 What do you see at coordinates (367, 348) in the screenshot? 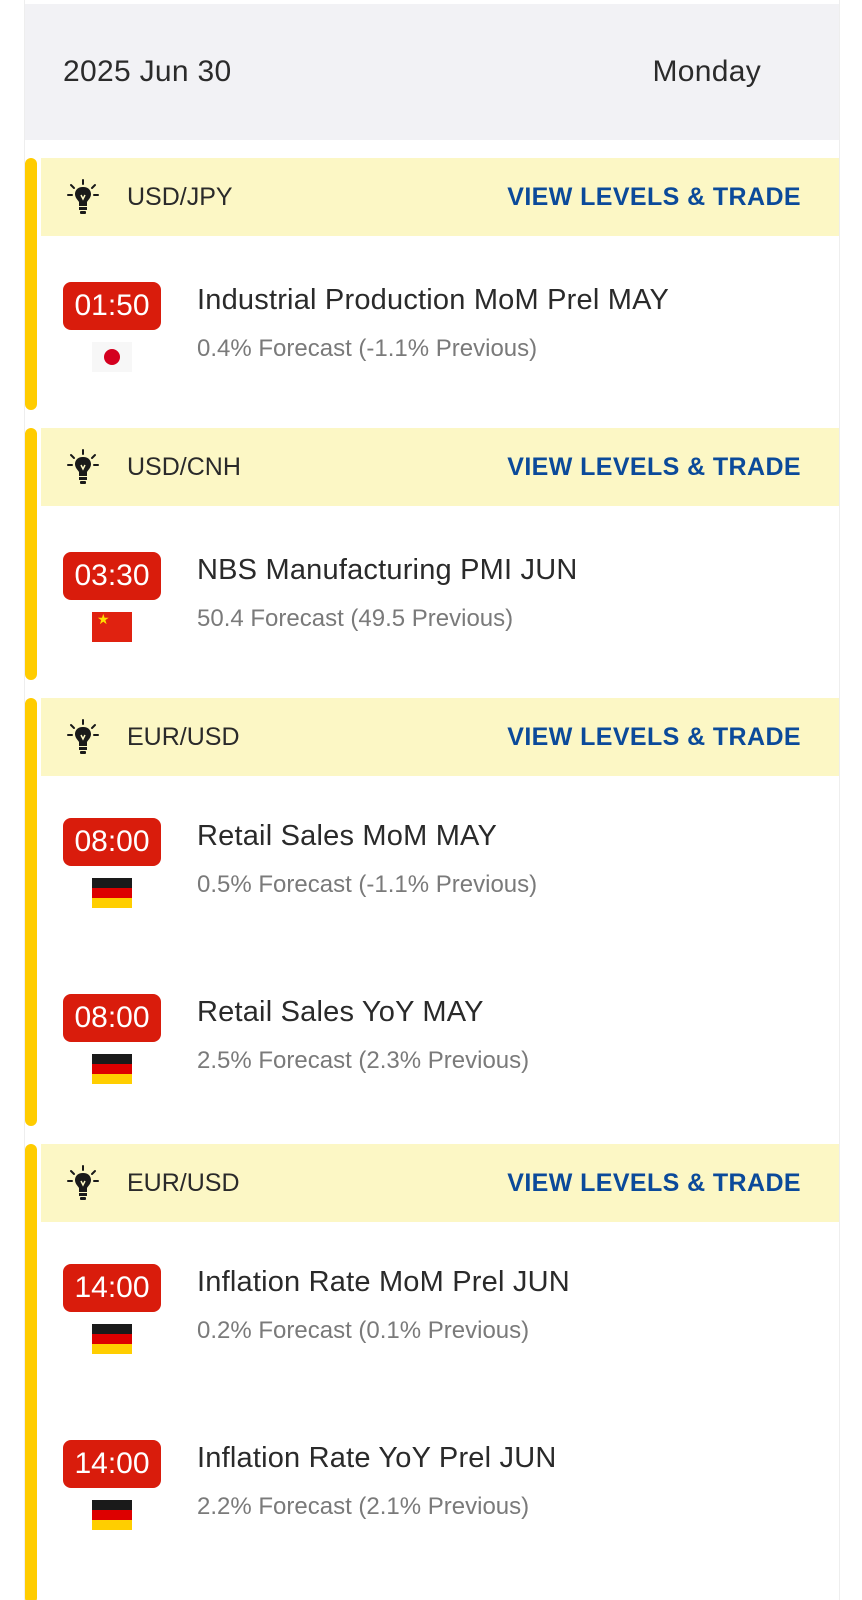
I see `event-forecast: 0.4% Forecast (-1.1% Previous)` at bounding box center [367, 348].